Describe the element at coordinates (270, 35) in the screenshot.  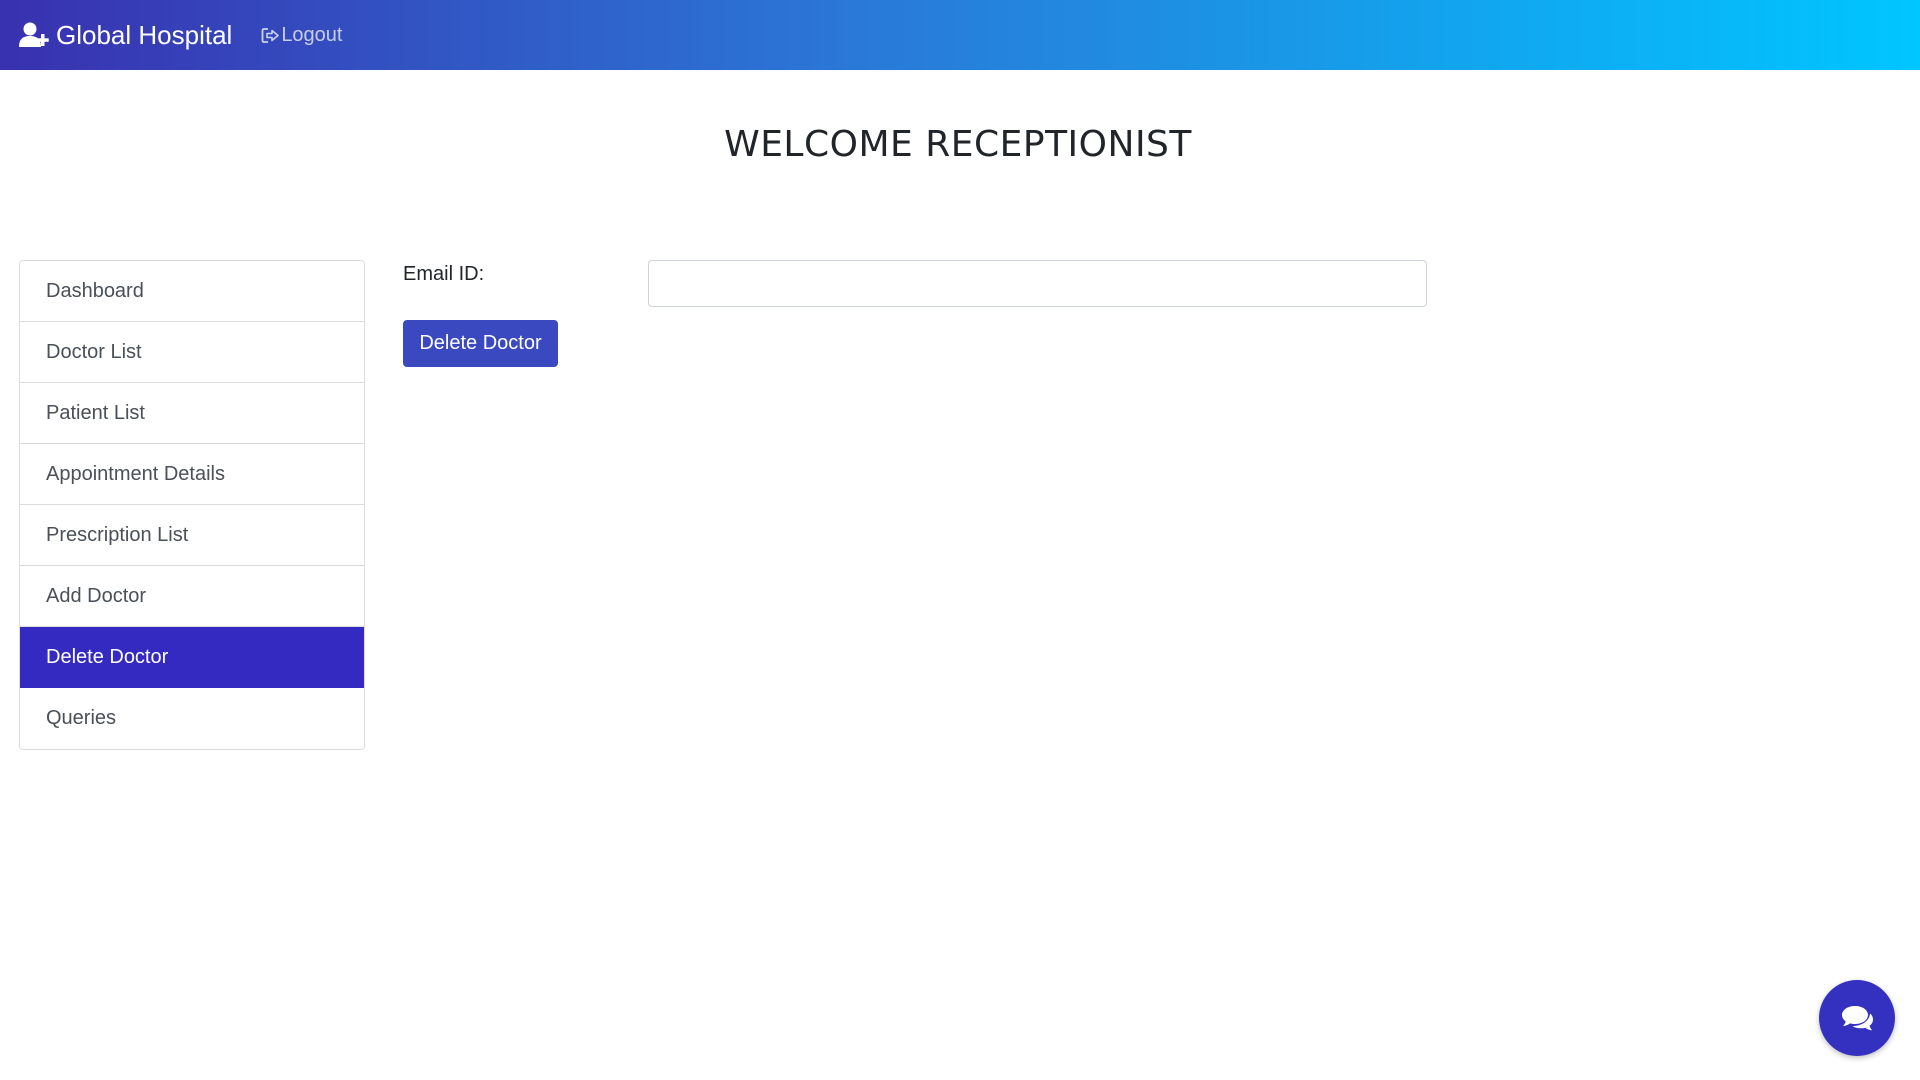
I see `sign-out-icon` at that location.